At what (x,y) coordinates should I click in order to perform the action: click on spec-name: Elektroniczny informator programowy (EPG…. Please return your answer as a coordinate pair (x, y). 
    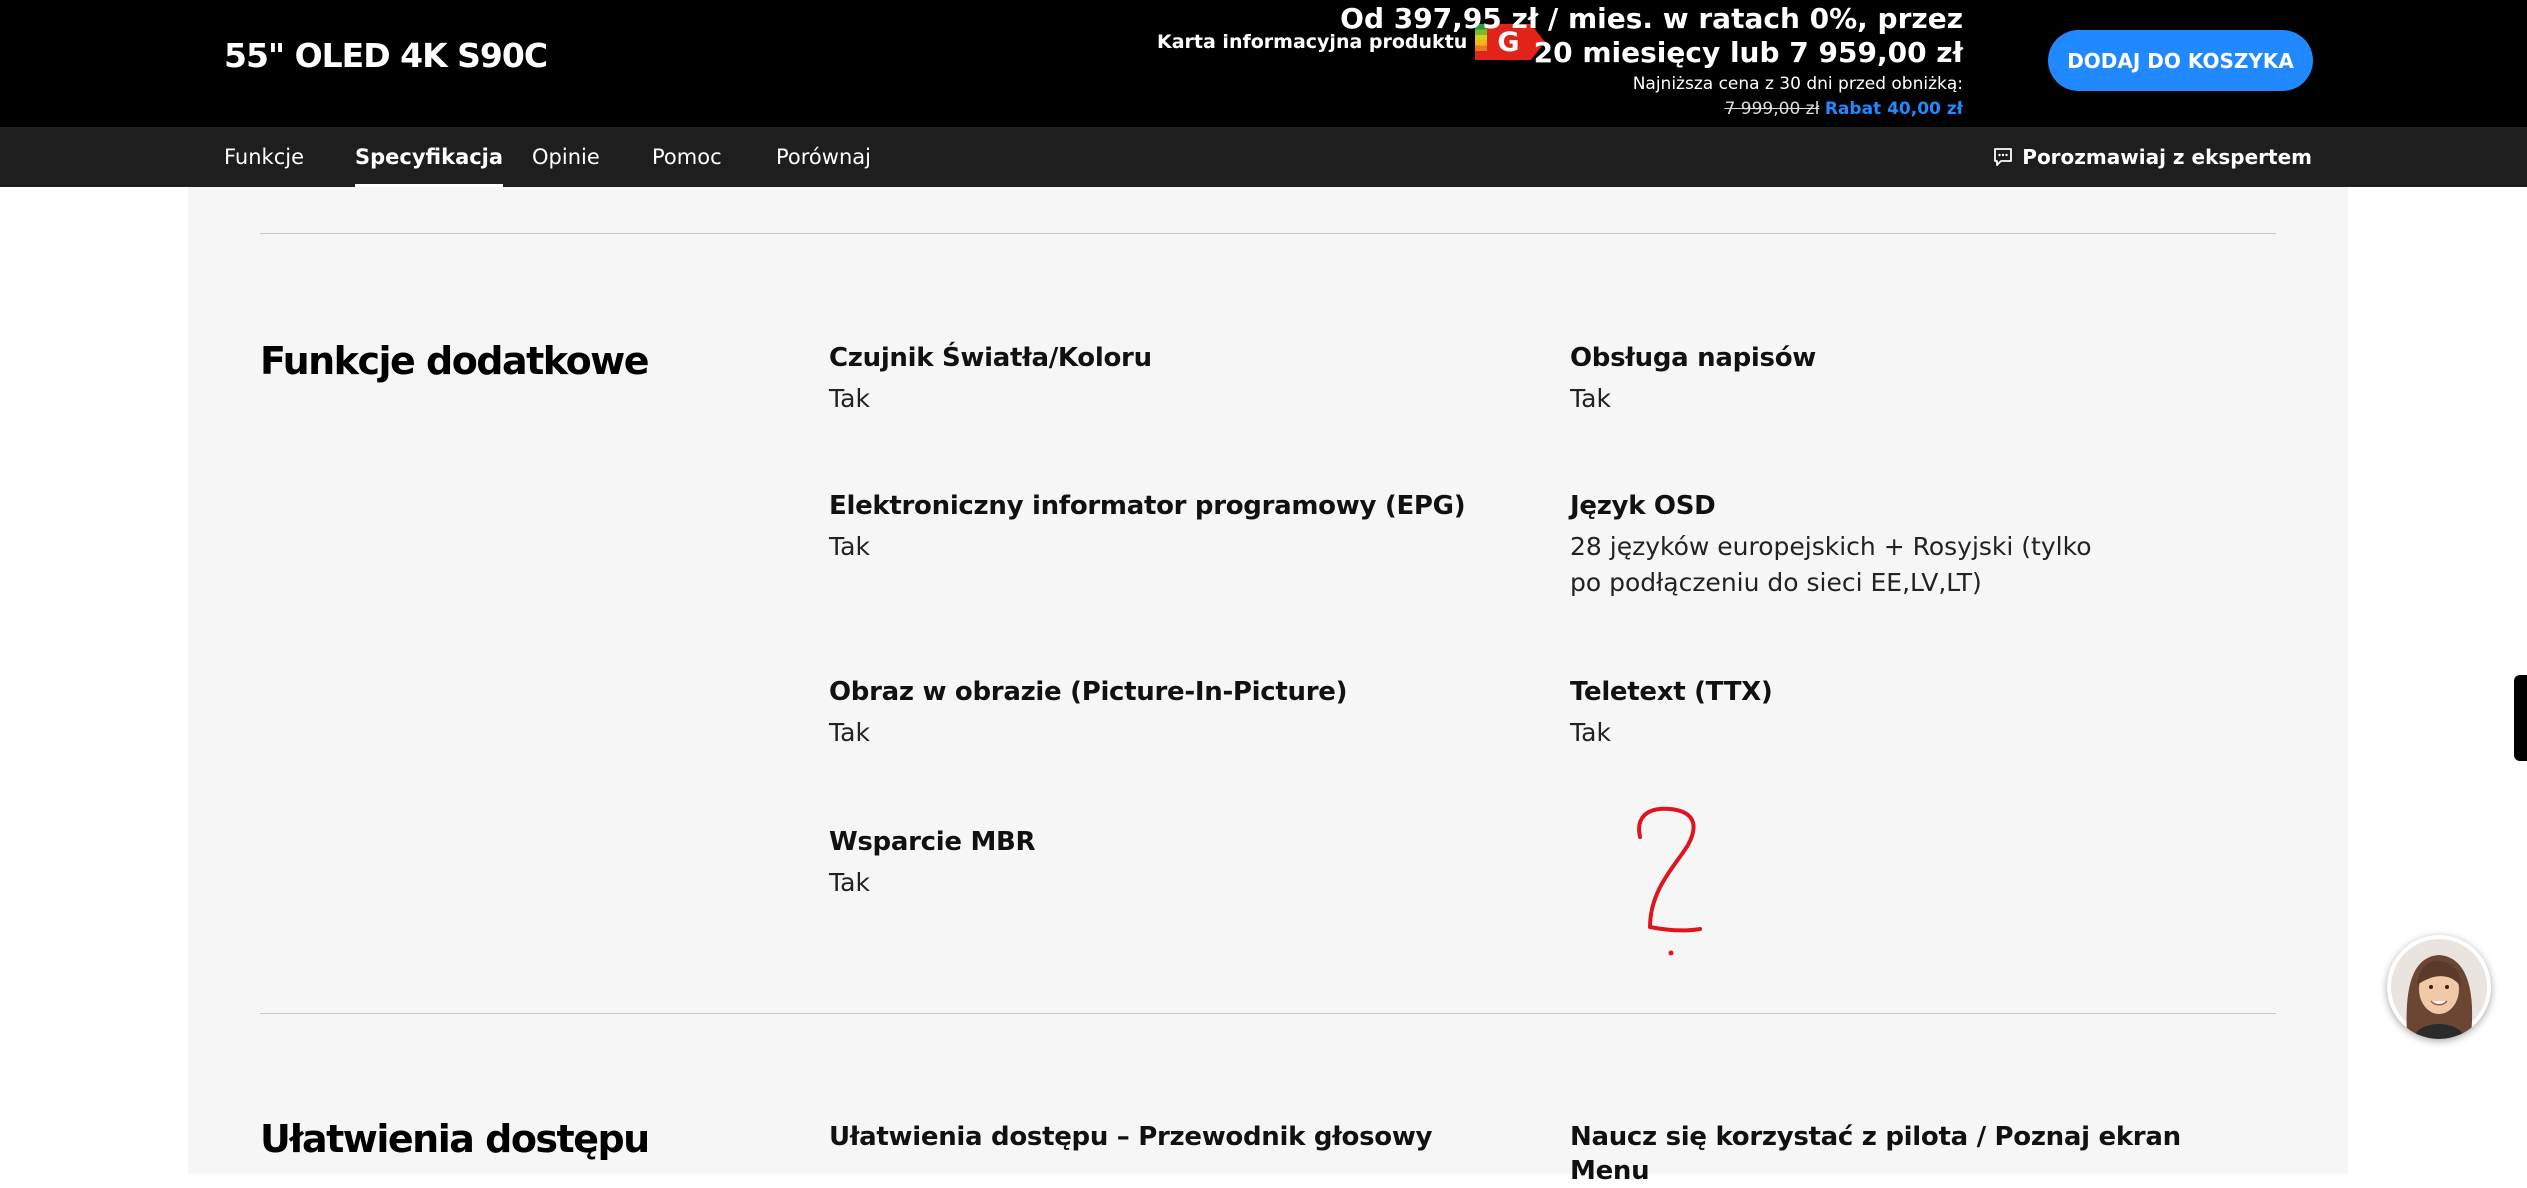
    Looking at the image, I should click on (1147, 506).